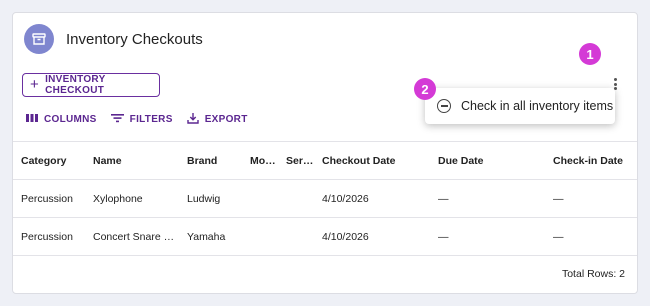  I want to click on grid-toolbar: COLUMNS FILTERS EXPORT, so click(137, 119).